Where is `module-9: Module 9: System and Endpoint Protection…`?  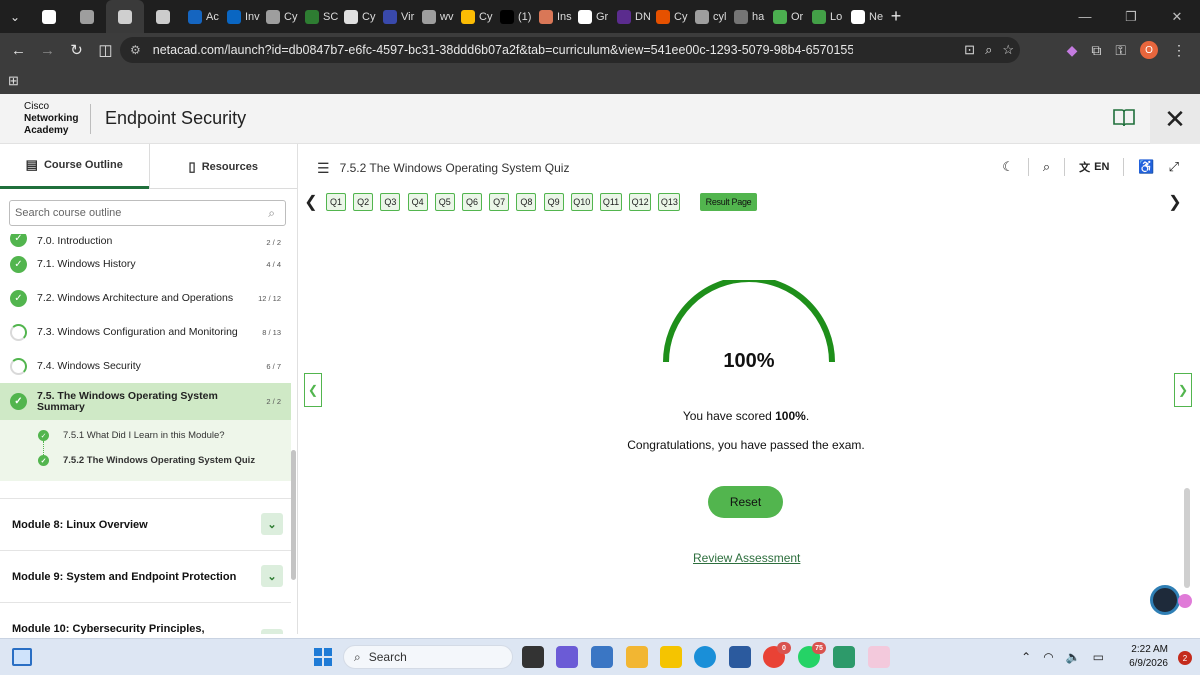
module-9: Module 9: System and Endpoint Protection… is located at coordinates (145, 576).